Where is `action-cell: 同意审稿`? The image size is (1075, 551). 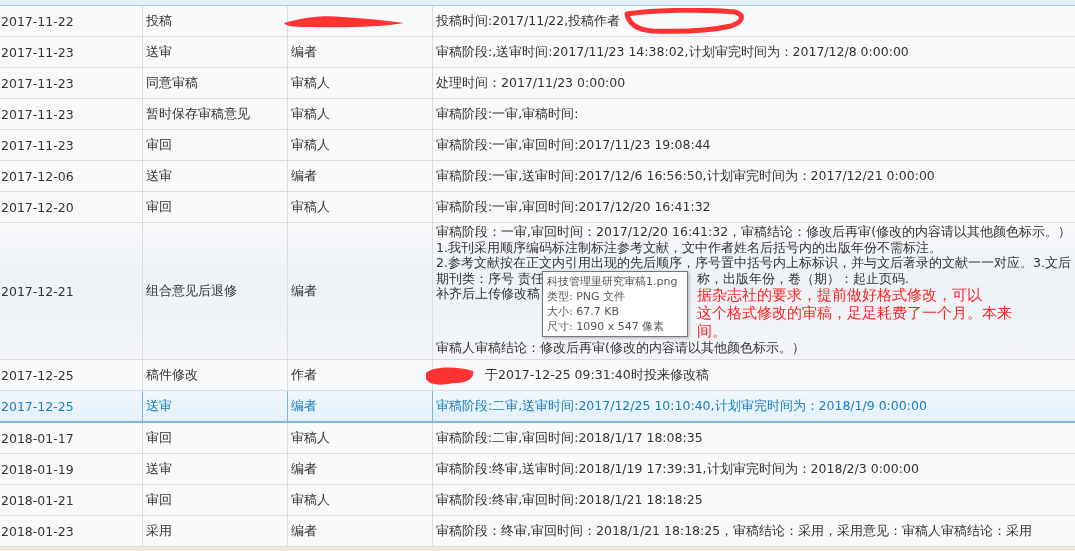
action-cell: 同意审稿 is located at coordinates (172, 83).